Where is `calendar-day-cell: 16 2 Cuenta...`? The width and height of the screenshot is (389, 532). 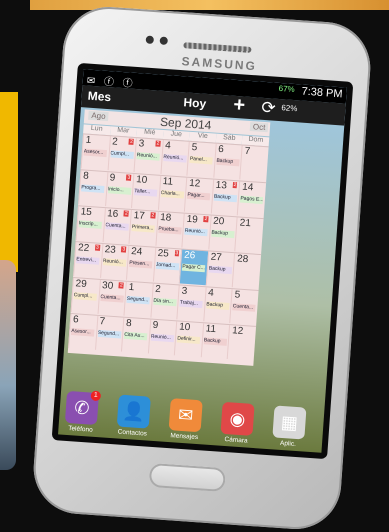 calendar-day-cell: 16 2 Cuenta... is located at coordinates (117, 226).